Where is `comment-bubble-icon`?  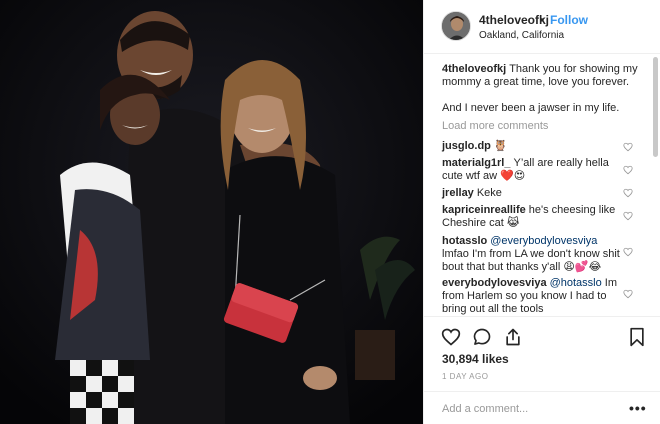
comment-bubble-icon is located at coordinates (482, 336).